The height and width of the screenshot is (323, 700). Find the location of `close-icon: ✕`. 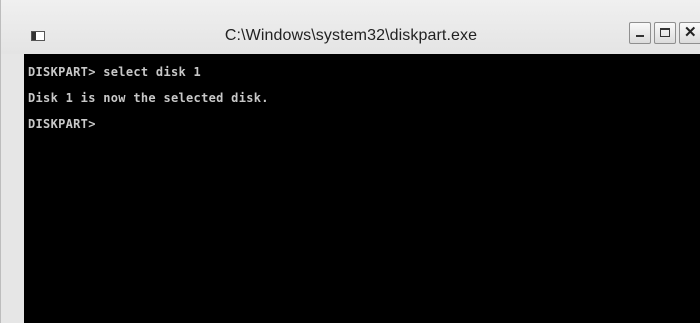

close-icon: ✕ is located at coordinates (690, 32).